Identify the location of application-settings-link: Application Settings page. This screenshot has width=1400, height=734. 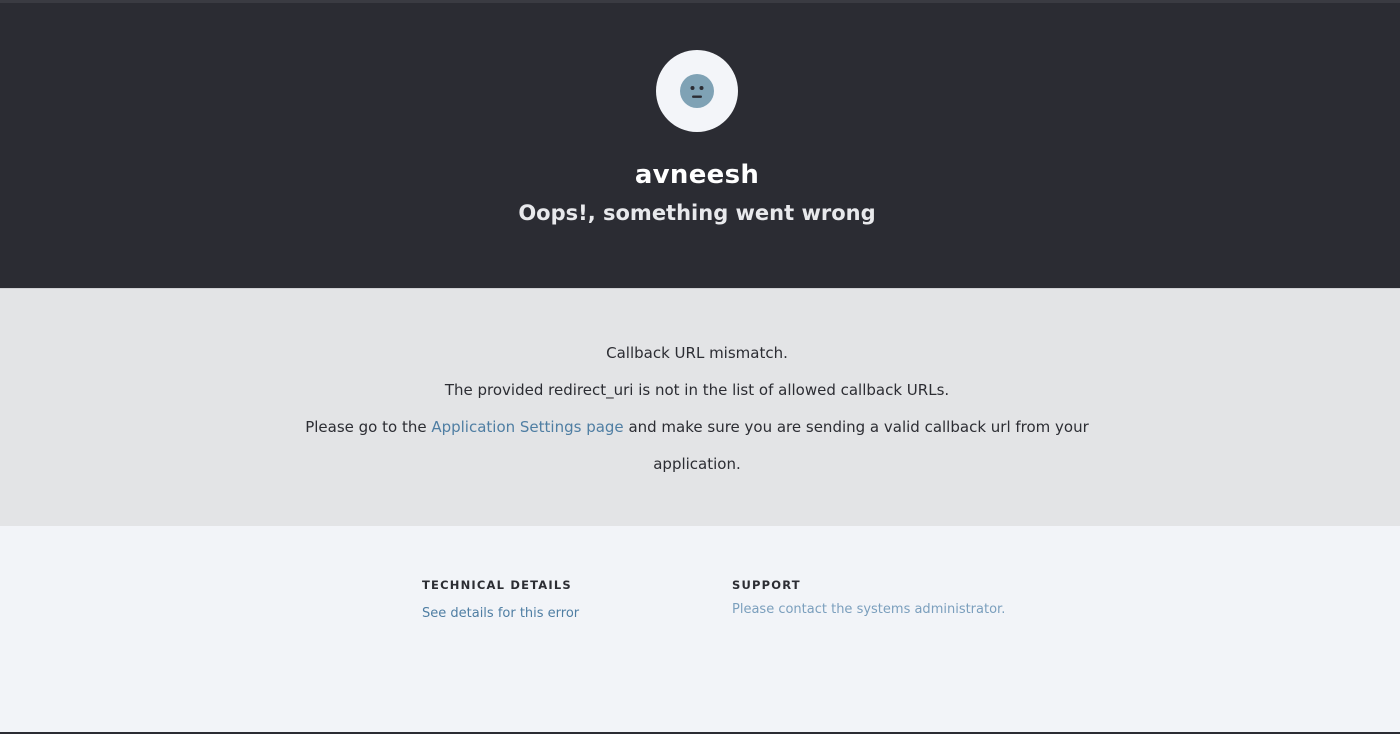
(527, 427).